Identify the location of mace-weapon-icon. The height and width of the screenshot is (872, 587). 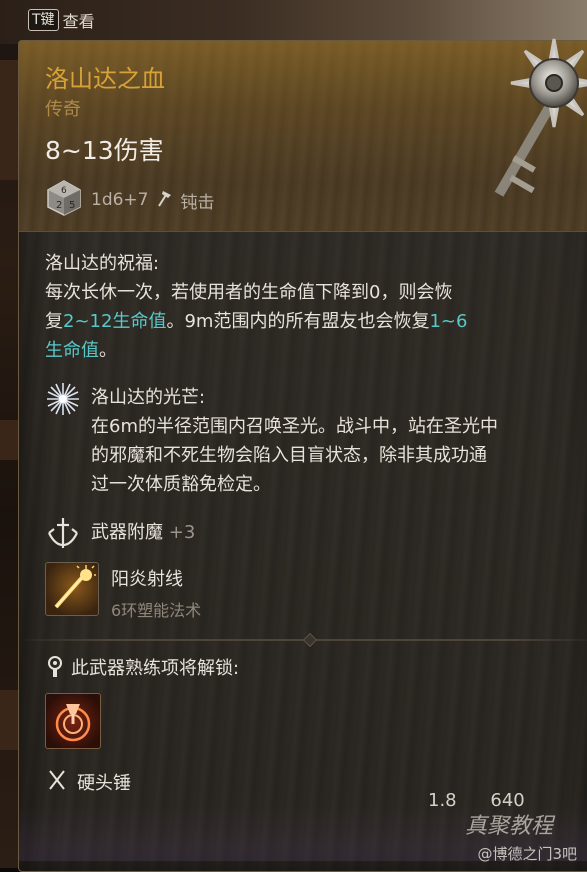
(533, 123).